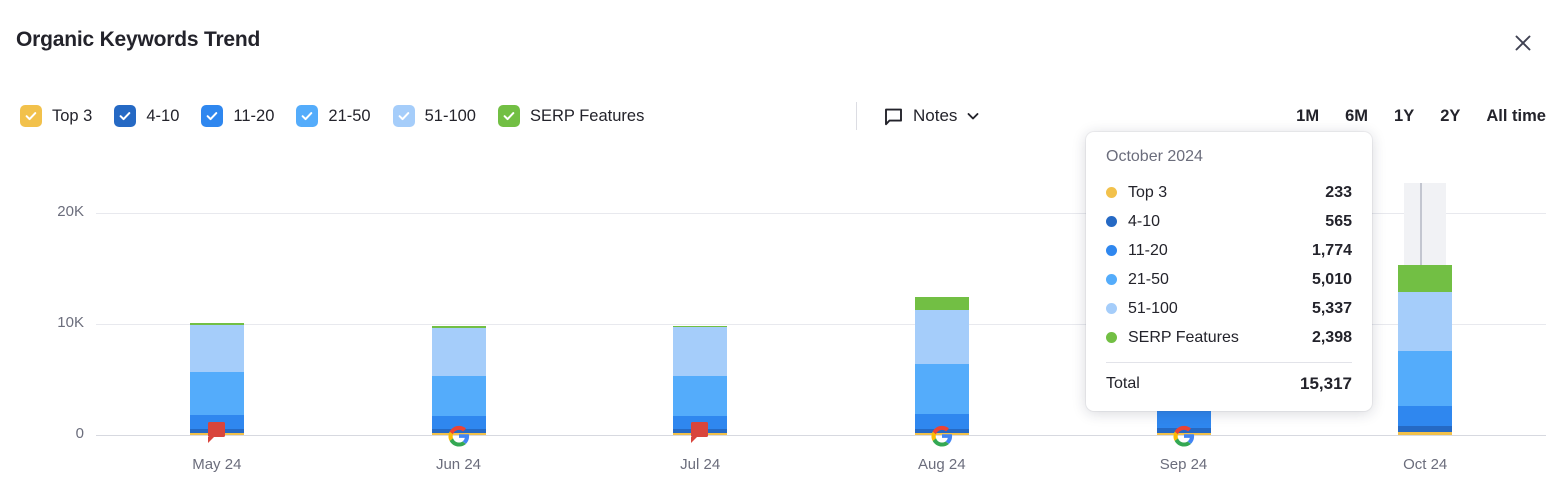 This screenshot has width=1562, height=504. I want to click on x-axis-tick-label: Sep 24, so click(1183, 464).